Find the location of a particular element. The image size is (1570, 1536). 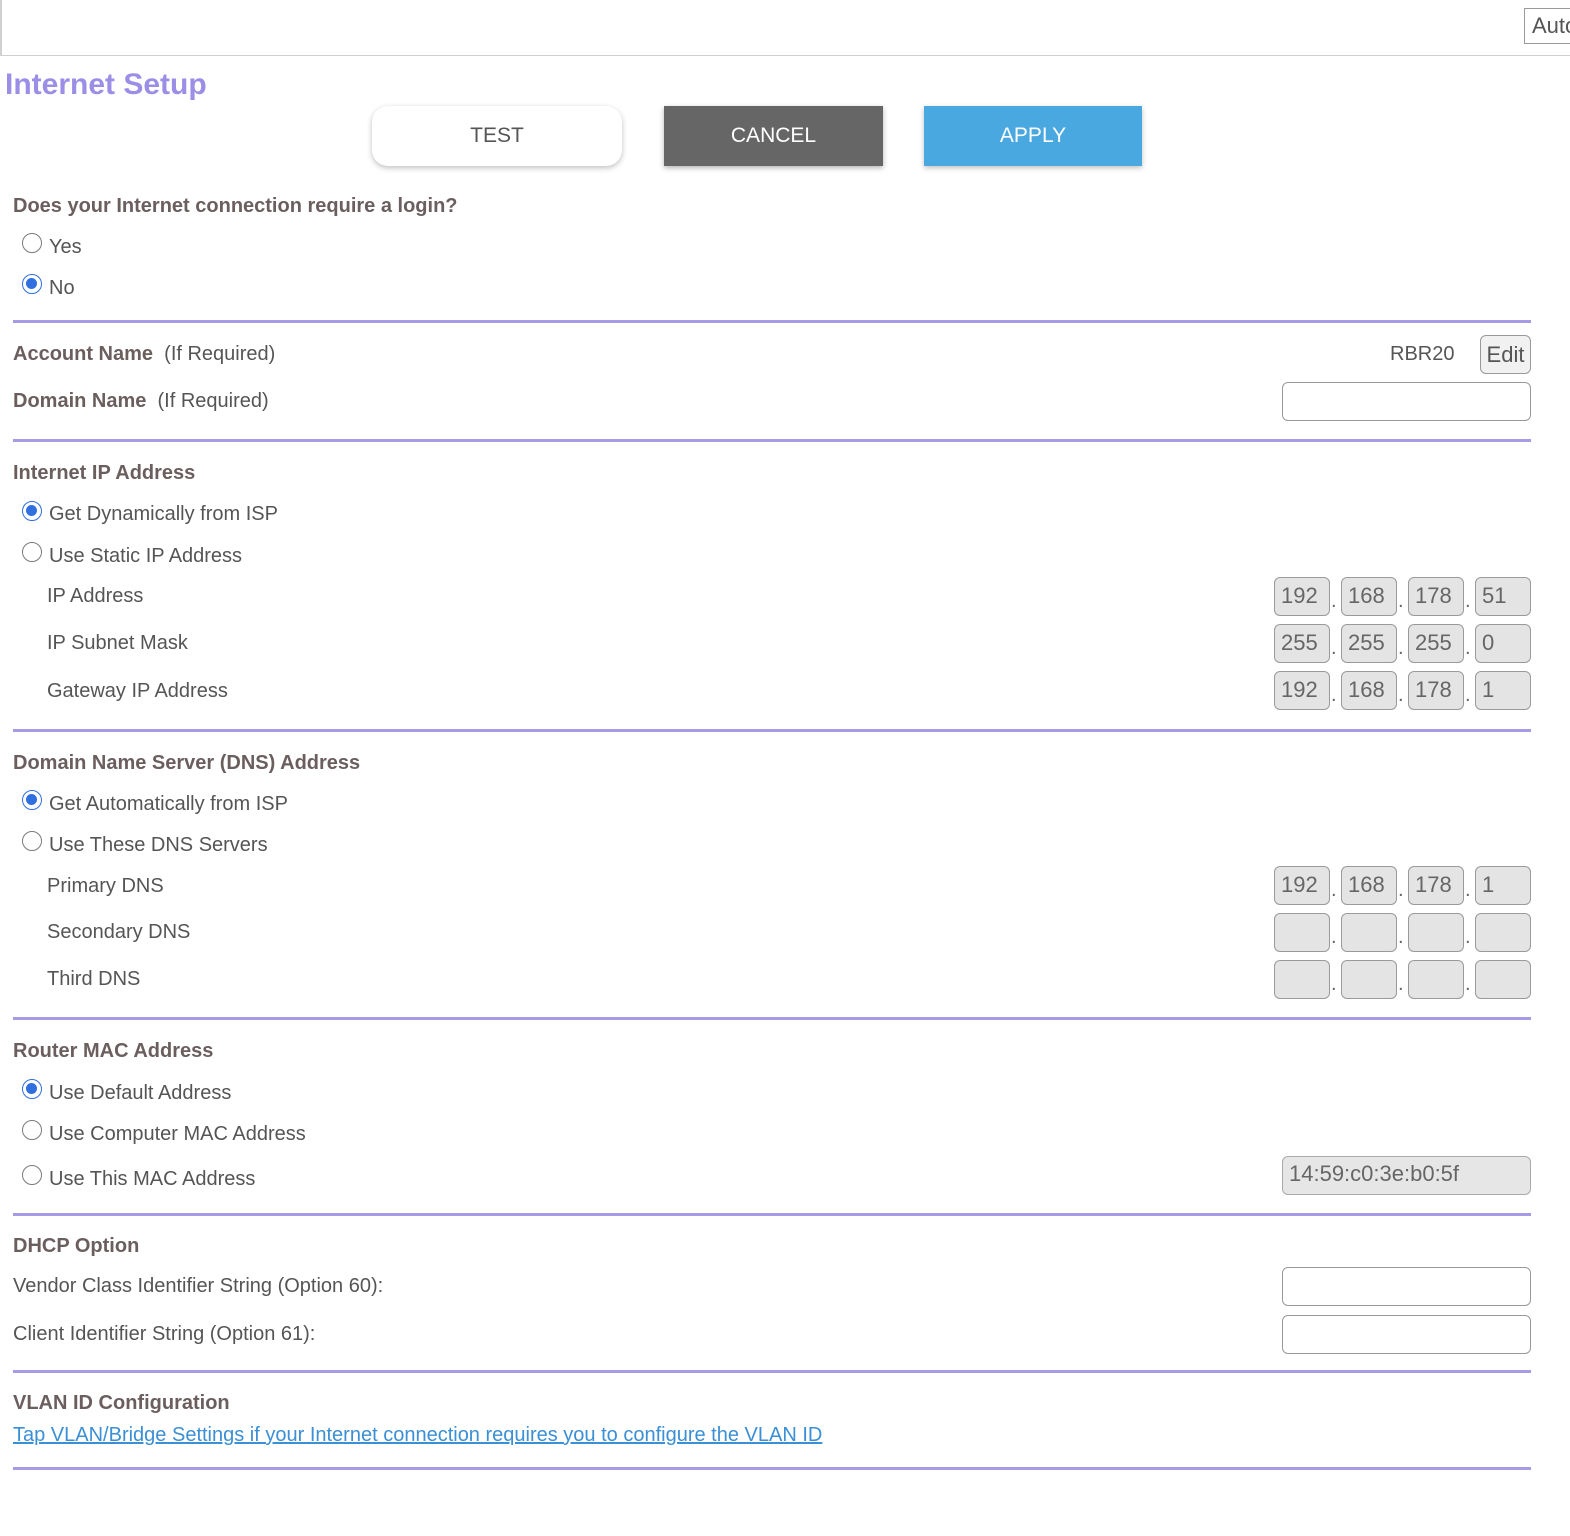

edit-account-button: Edit is located at coordinates (1505, 354).